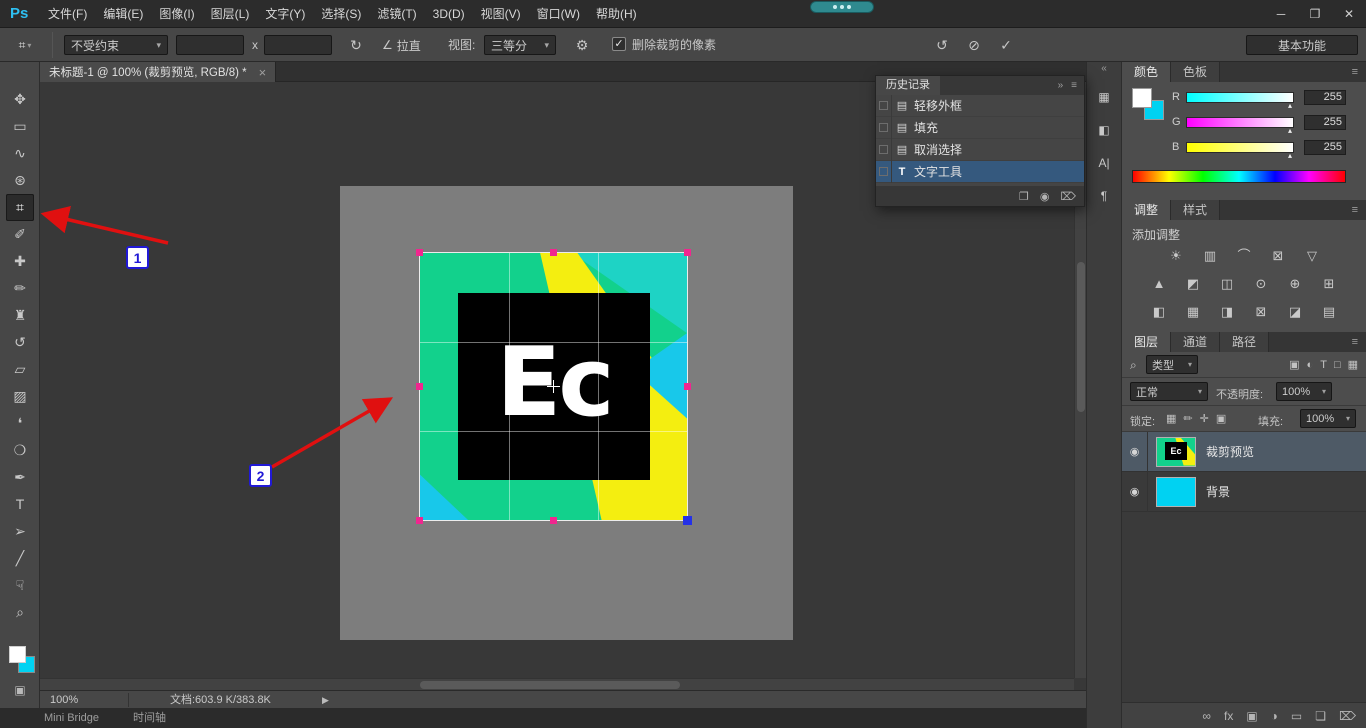  Describe the element at coordinates (1239, 176) in the screenshot. I see `color-spectrum-ramp` at that location.